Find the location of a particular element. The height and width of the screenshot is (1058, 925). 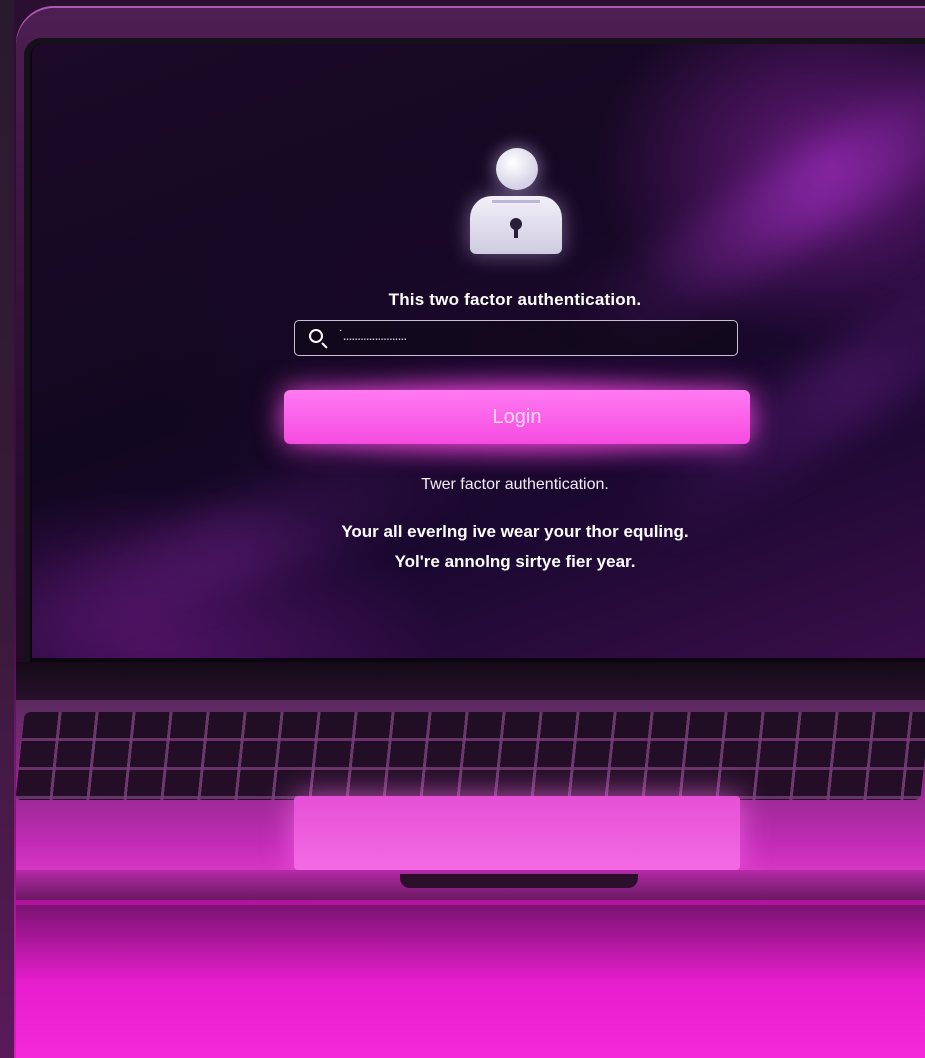

subtitle-text: Twer factor authentication. is located at coordinates (515, 484).